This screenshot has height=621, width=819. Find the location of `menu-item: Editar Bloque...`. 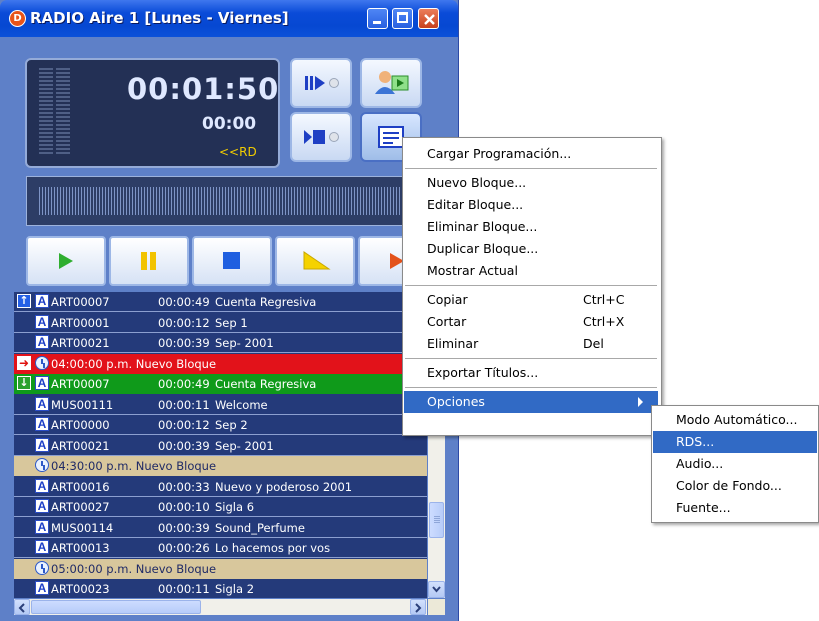

menu-item: Editar Bloque... is located at coordinates (531, 205).